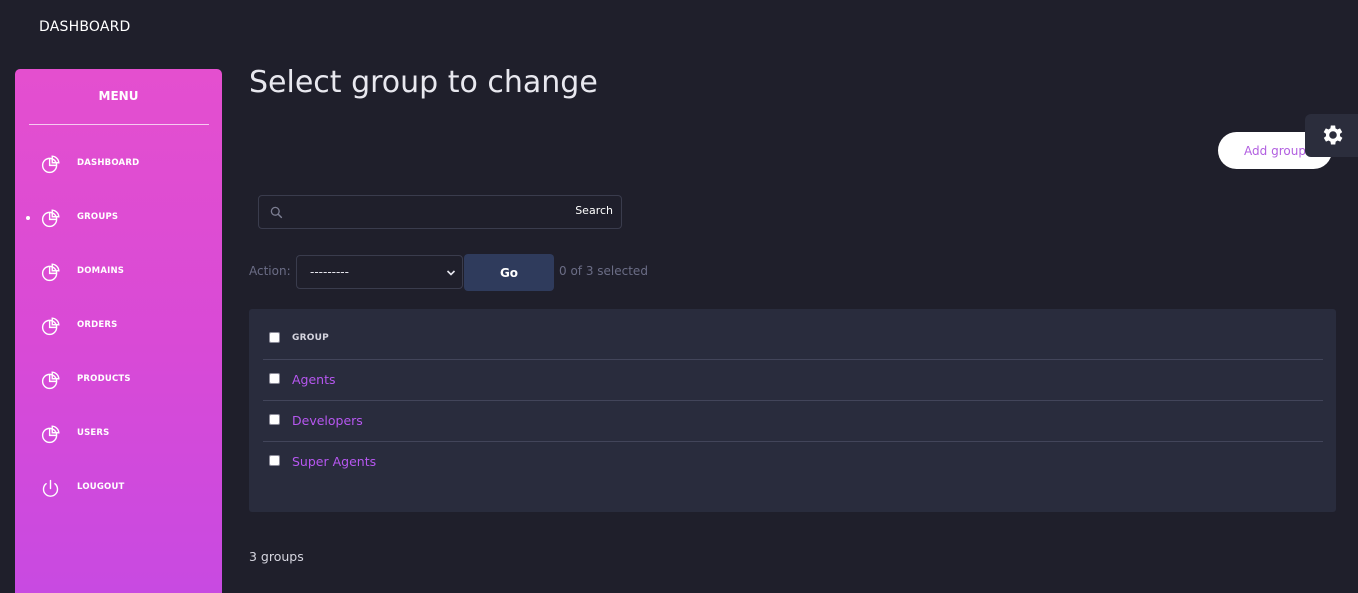 Image resolution: width=1358 pixels, height=593 pixels. What do you see at coordinates (276, 556) in the screenshot?
I see `result-count: 3 groups` at bounding box center [276, 556].